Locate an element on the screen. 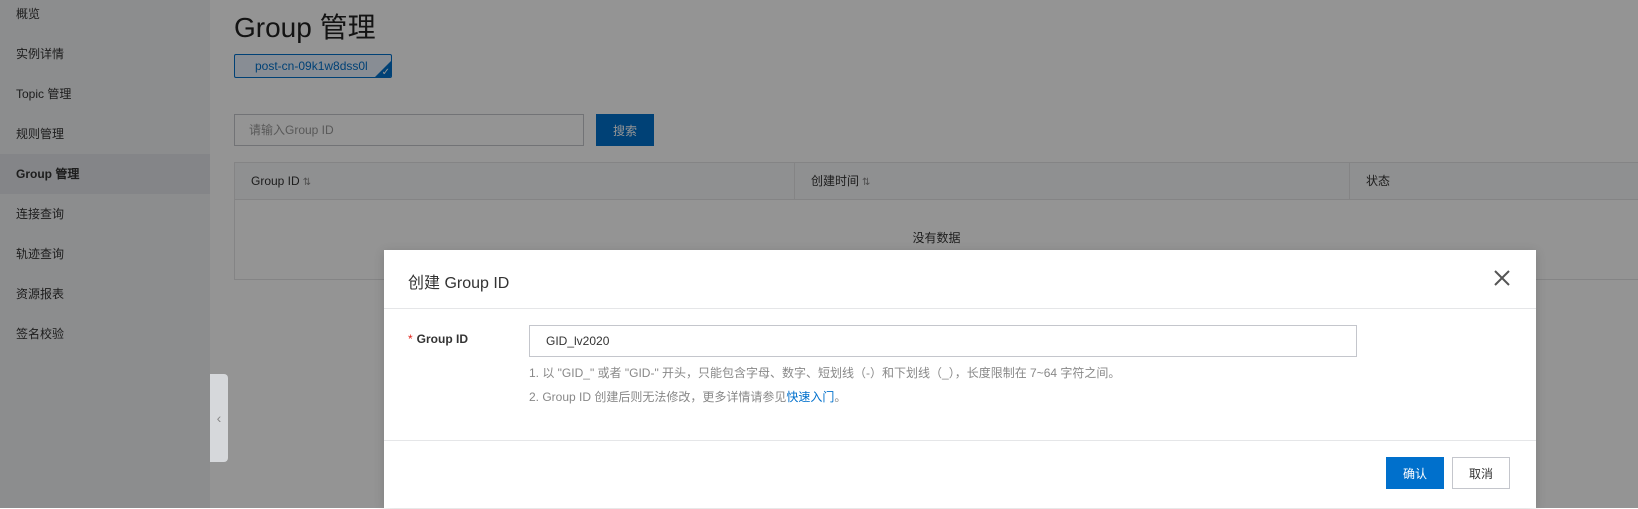  required-mark: * is located at coordinates (410, 339).